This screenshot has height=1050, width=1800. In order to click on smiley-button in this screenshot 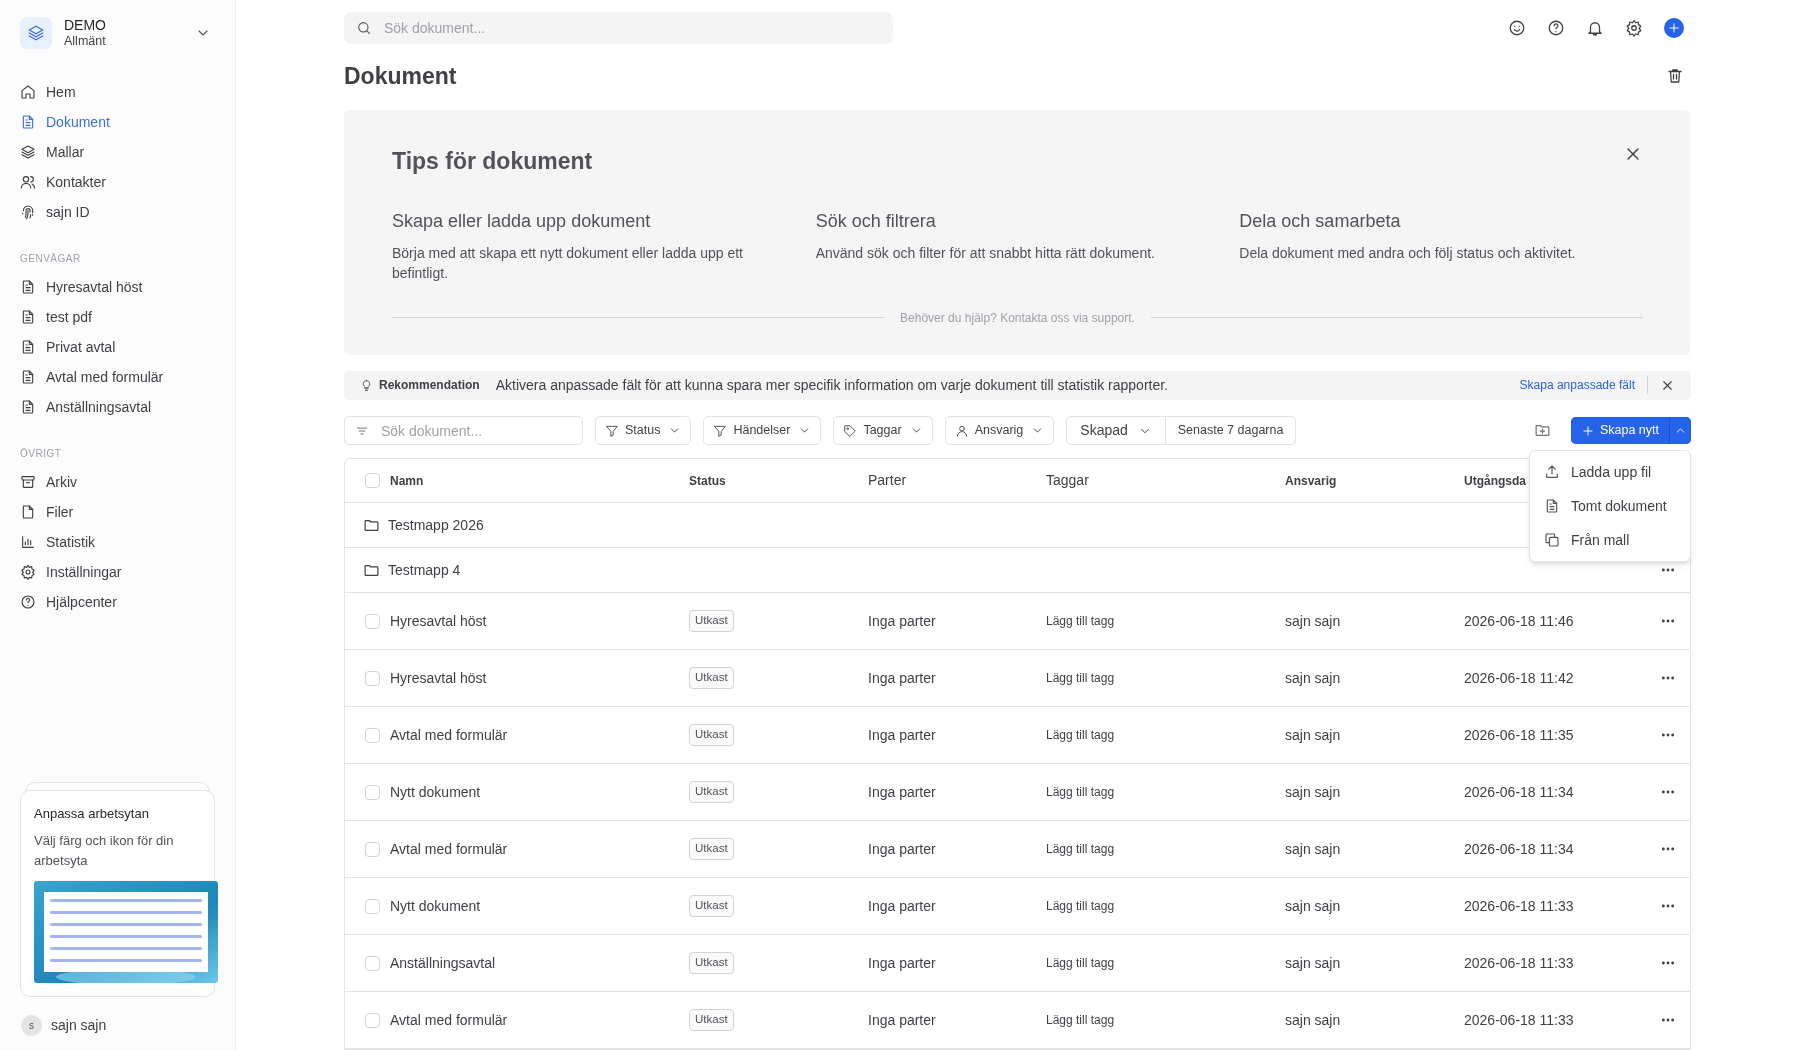, I will do `click(1517, 28)`.